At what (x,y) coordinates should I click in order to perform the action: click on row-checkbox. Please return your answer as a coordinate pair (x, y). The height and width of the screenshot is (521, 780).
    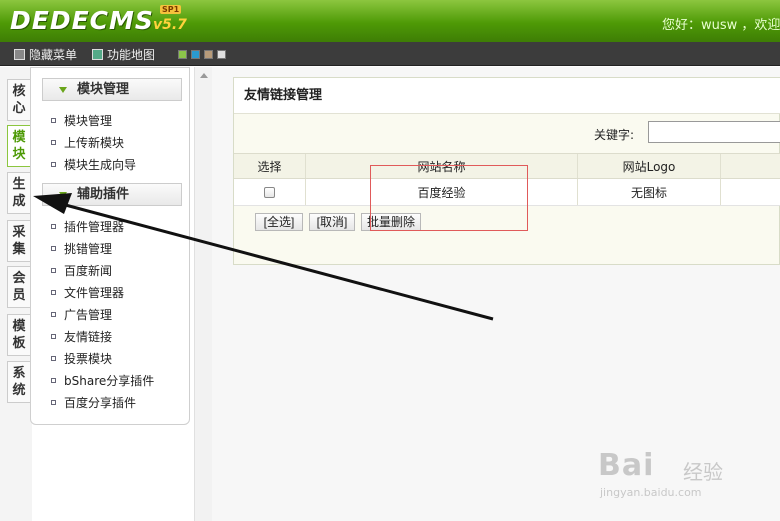
    Looking at the image, I should click on (269, 192).